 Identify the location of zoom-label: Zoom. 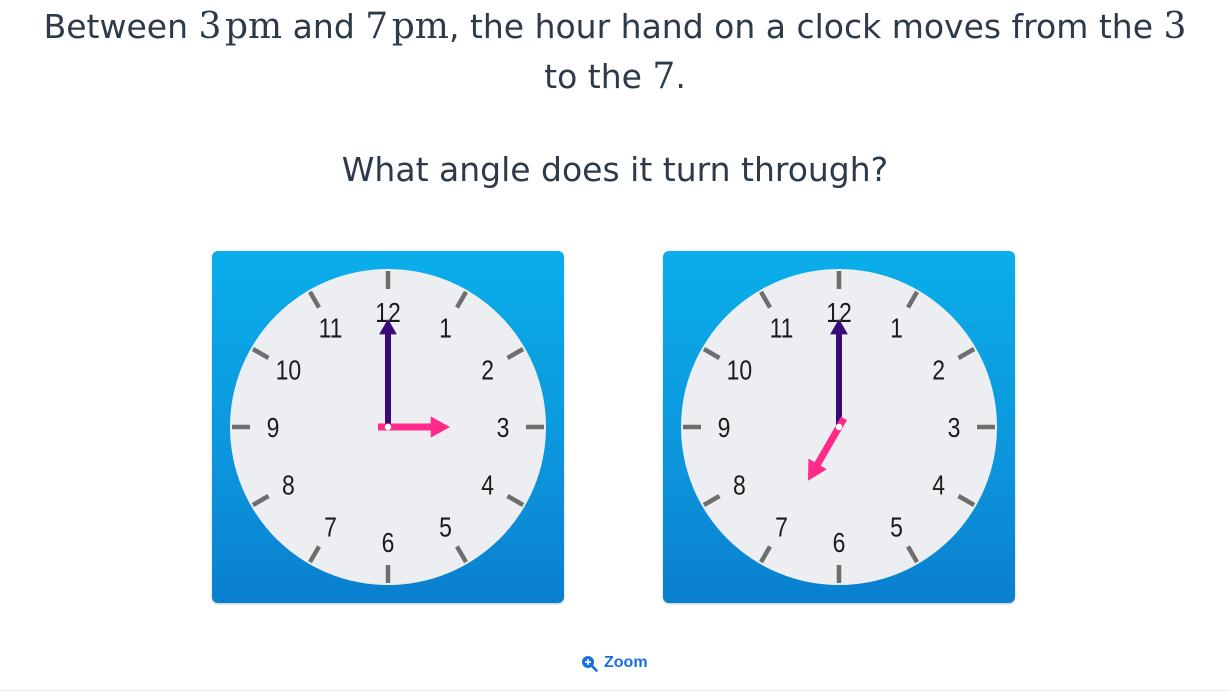
(626, 662).